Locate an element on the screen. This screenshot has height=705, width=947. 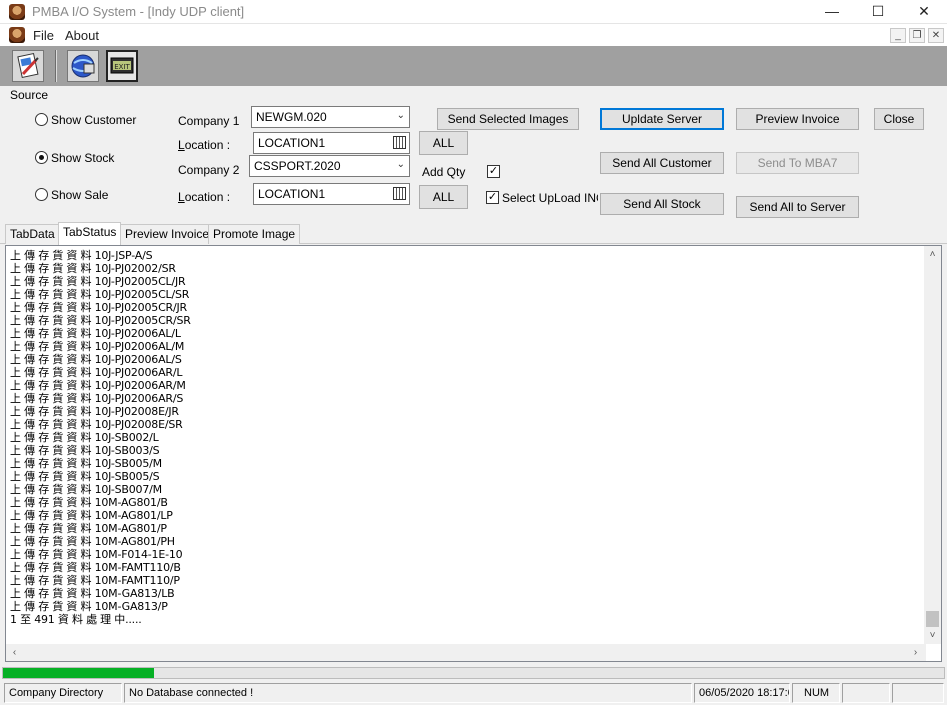
scroll-up-icon: ˄ is located at coordinates (932, 254).